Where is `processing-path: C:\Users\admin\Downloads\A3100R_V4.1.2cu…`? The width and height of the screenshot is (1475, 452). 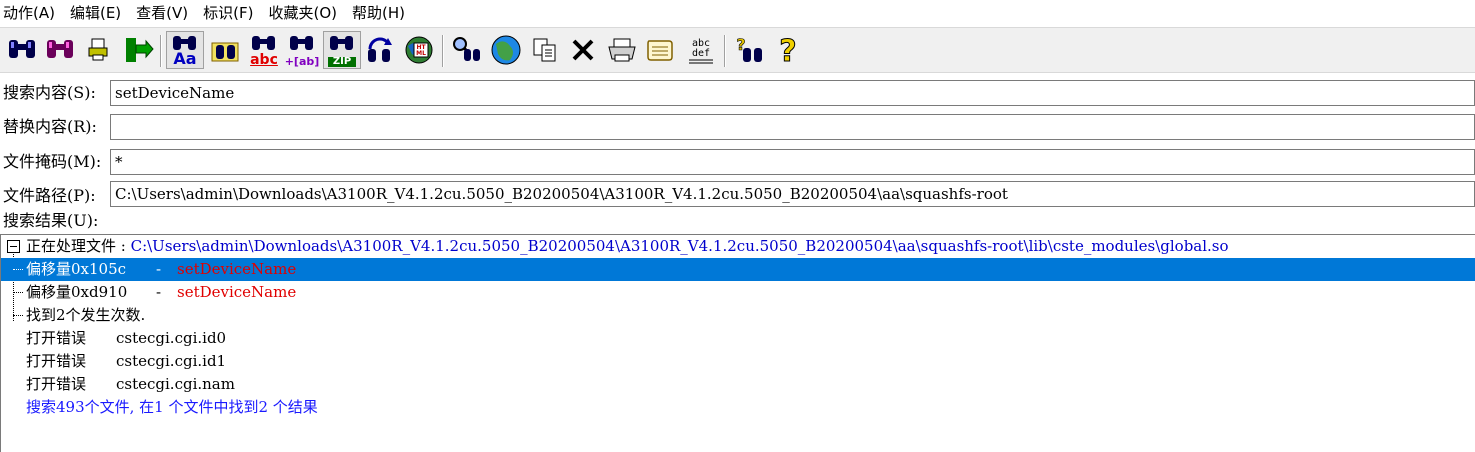 processing-path: C:\Users\admin\Downloads\A3100R_V4.1.2cu… is located at coordinates (679, 246).